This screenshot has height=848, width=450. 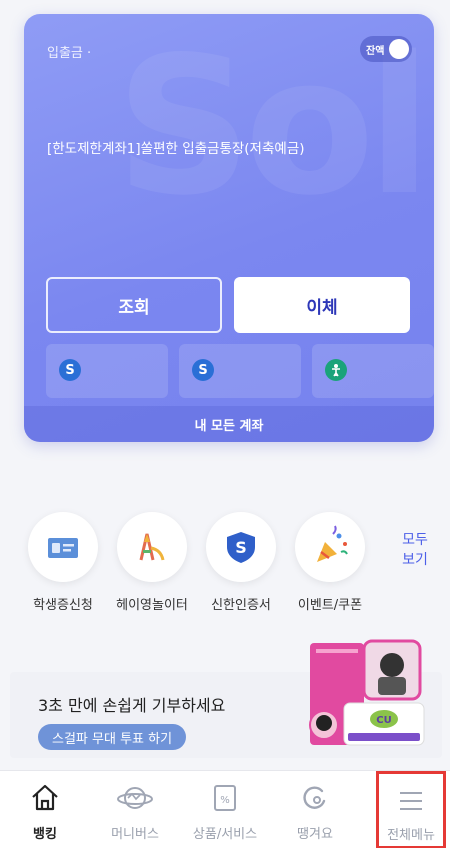 I want to click on tab-products: % 상품/서비스, so click(x=225, y=809).